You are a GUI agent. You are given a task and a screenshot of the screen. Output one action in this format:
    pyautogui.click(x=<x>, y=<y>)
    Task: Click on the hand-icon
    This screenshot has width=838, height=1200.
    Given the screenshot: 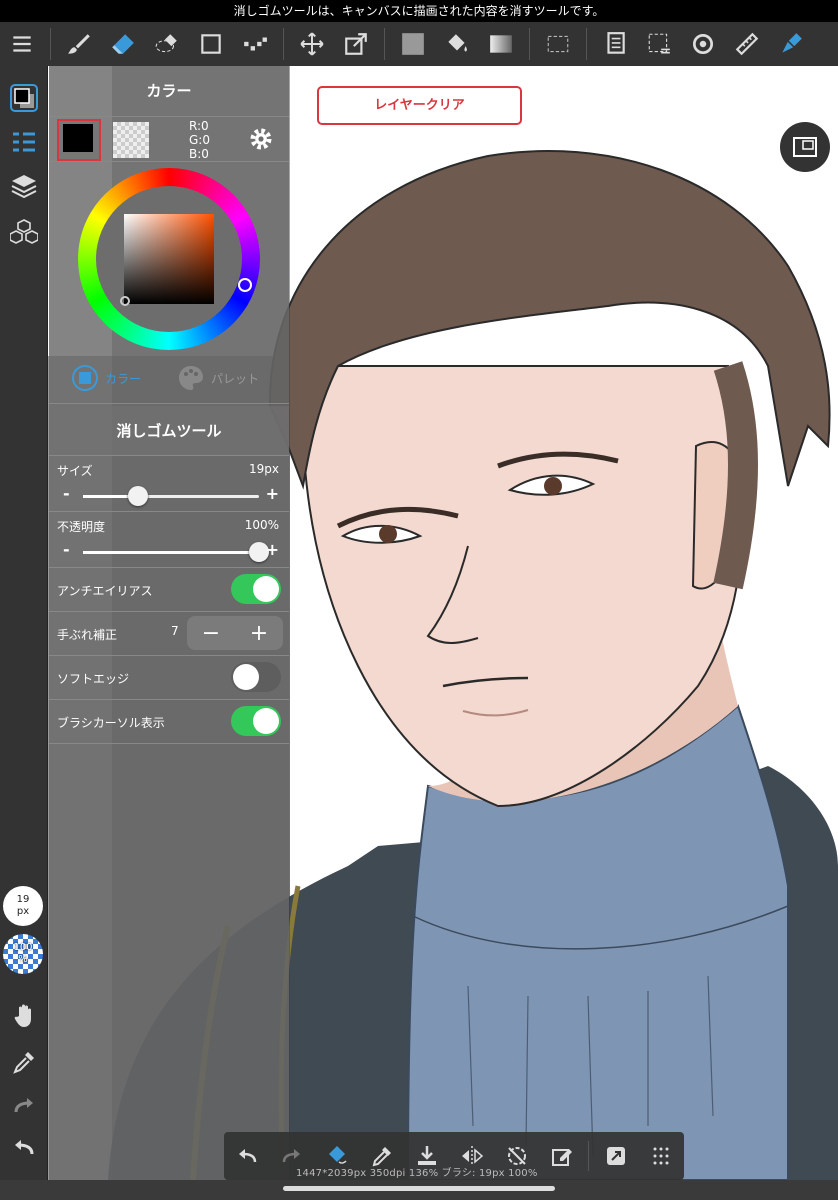 What is the action you would take?
    pyautogui.click(x=22, y=1015)
    